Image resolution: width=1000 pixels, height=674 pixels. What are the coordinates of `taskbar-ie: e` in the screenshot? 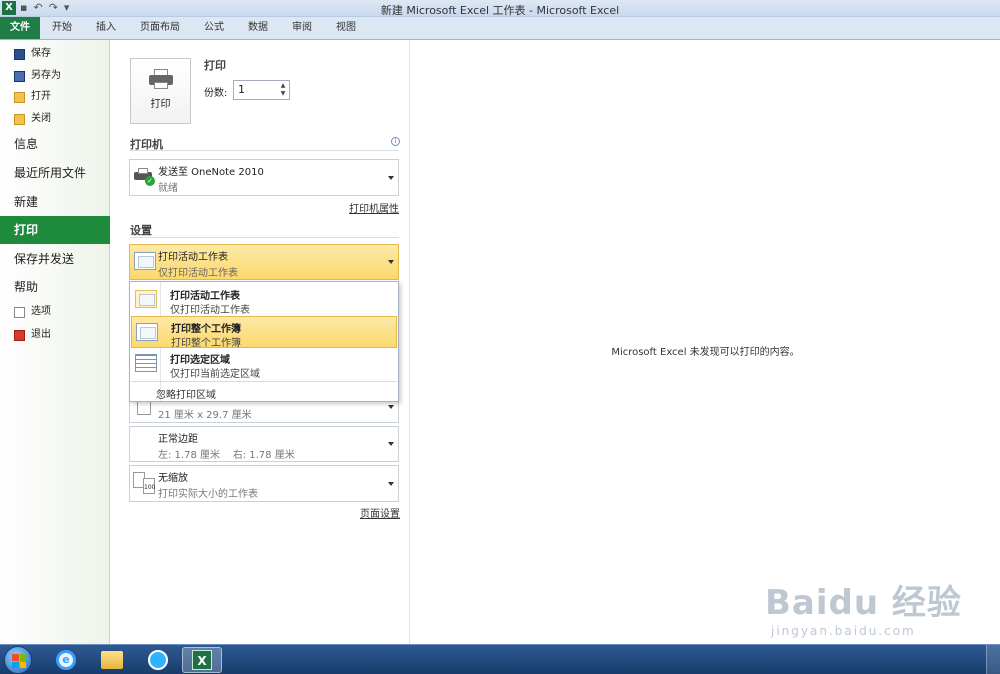 It's located at (66, 660).